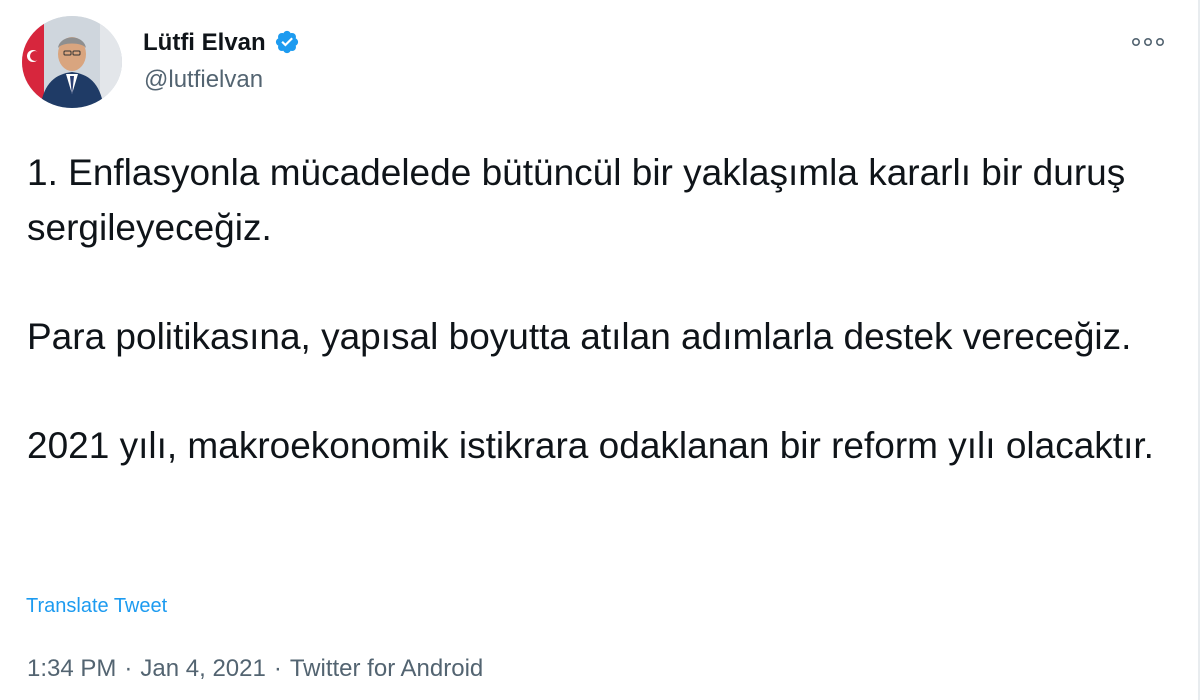 This screenshot has width=1200, height=700. Describe the element at coordinates (204, 42) in the screenshot. I see `display-name-text: Lütfi Elvan` at that location.